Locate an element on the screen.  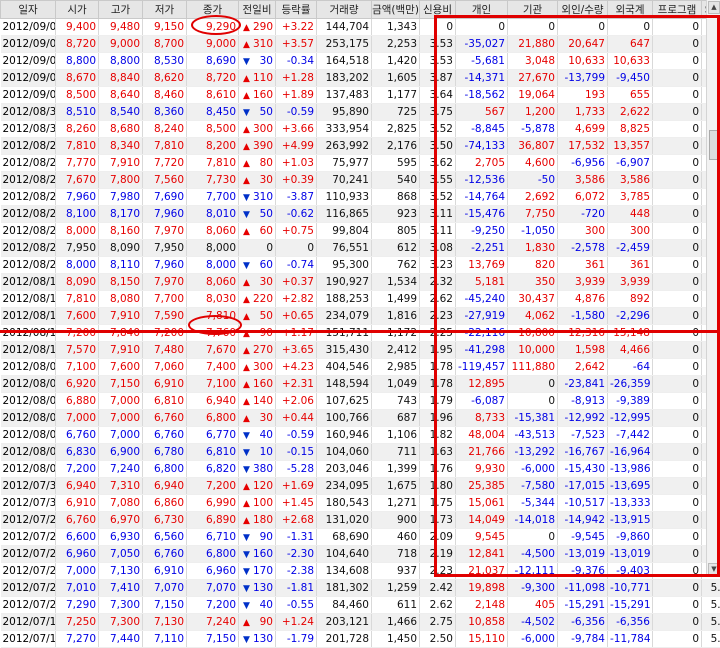
column-header: 등락률 is located at coordinates (296, 10).